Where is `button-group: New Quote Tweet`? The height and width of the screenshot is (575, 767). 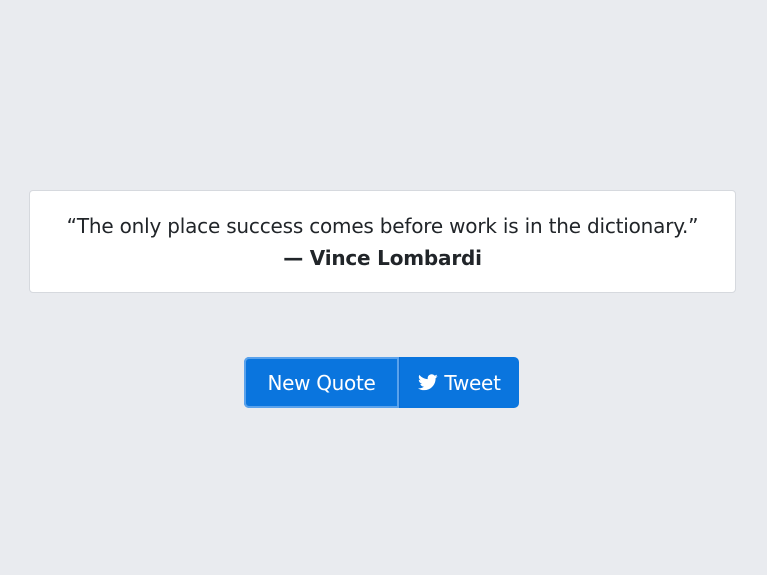
button-group: New Quote Tweet is located at coordinates (381, 382).